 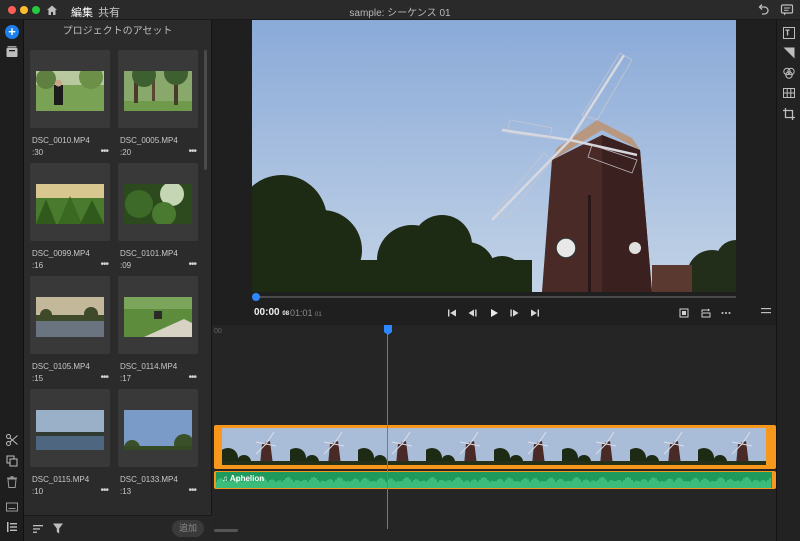 What do you see at coordinates (218, 331) in the screenshot?
I see `timeline-ruler-label: 00` at bounding box center [218, 331].